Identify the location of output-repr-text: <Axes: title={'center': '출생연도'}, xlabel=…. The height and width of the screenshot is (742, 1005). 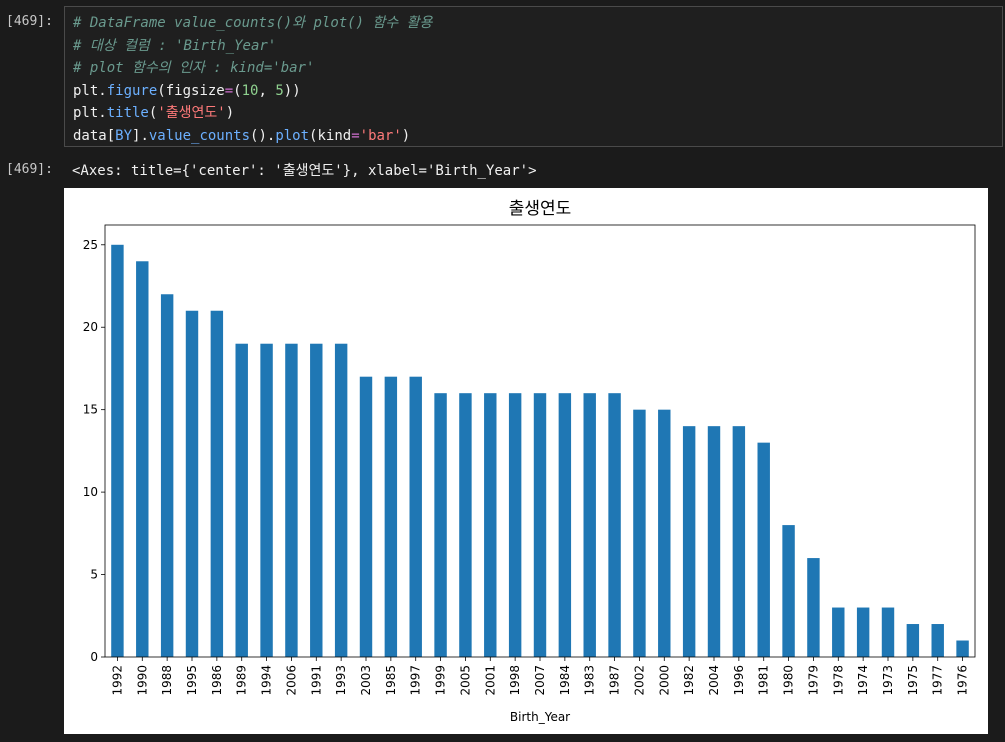
(304, 171).